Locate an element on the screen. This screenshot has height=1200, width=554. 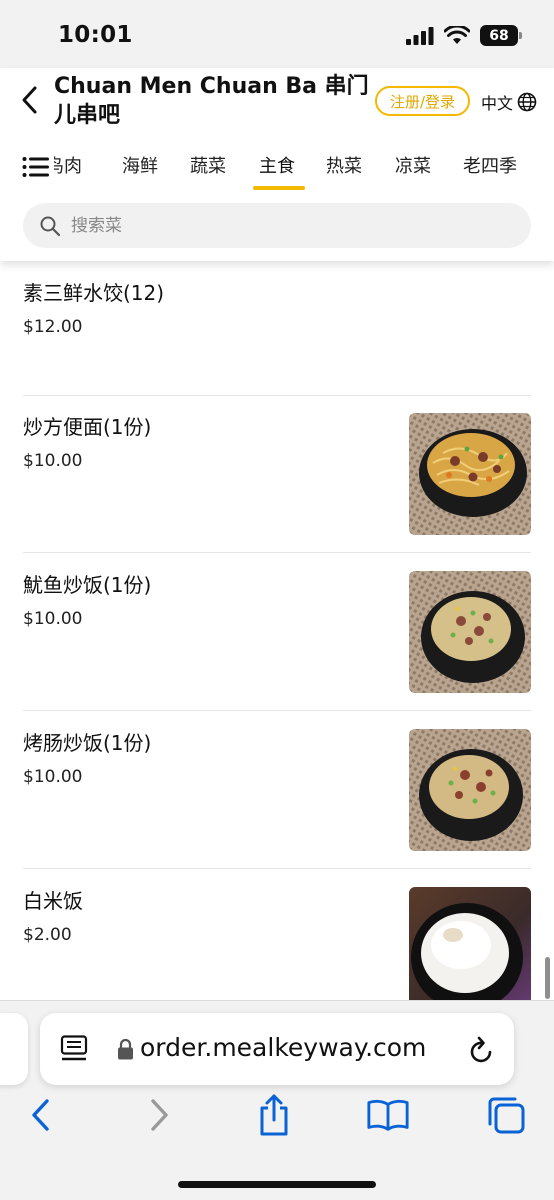
language-label: 中文 is located at coordinates (497, 103).